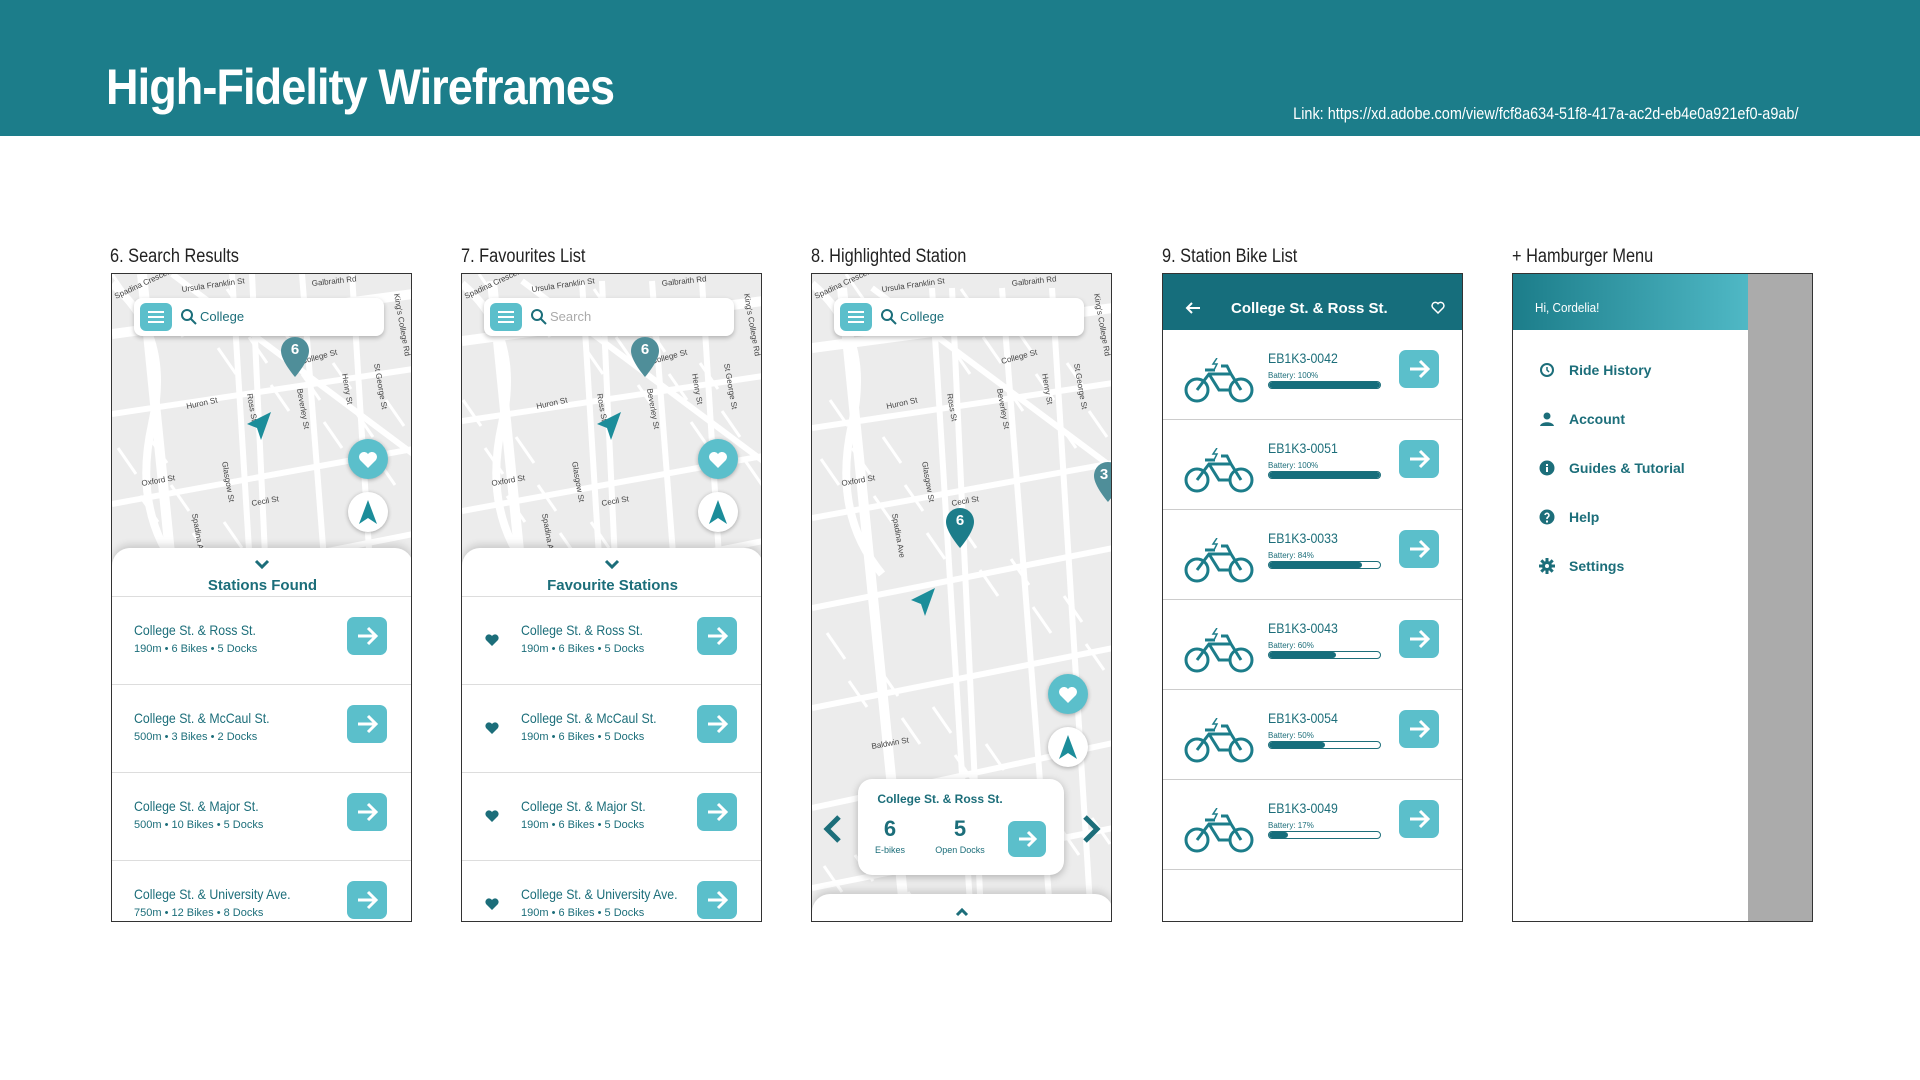  I want to click on station-name: College St. & Ross St., so click(582, 630).